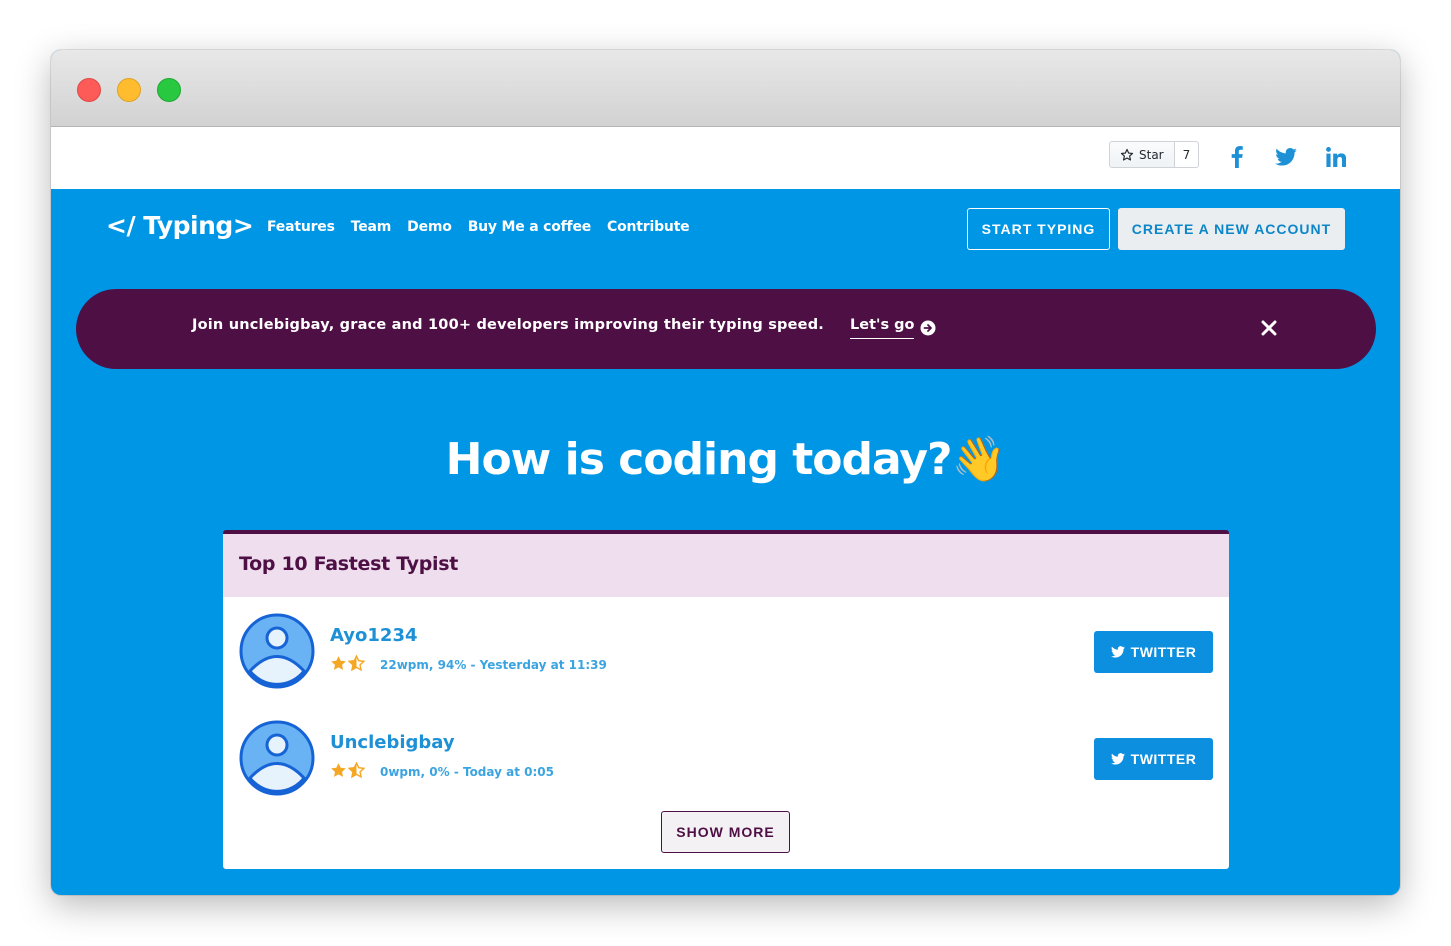 This screenshot has width=1451, height=946. What do you see at coordinates (129, 90) in the screenshot?
I see `minimize-window-button` at bounding box center [129, 90].